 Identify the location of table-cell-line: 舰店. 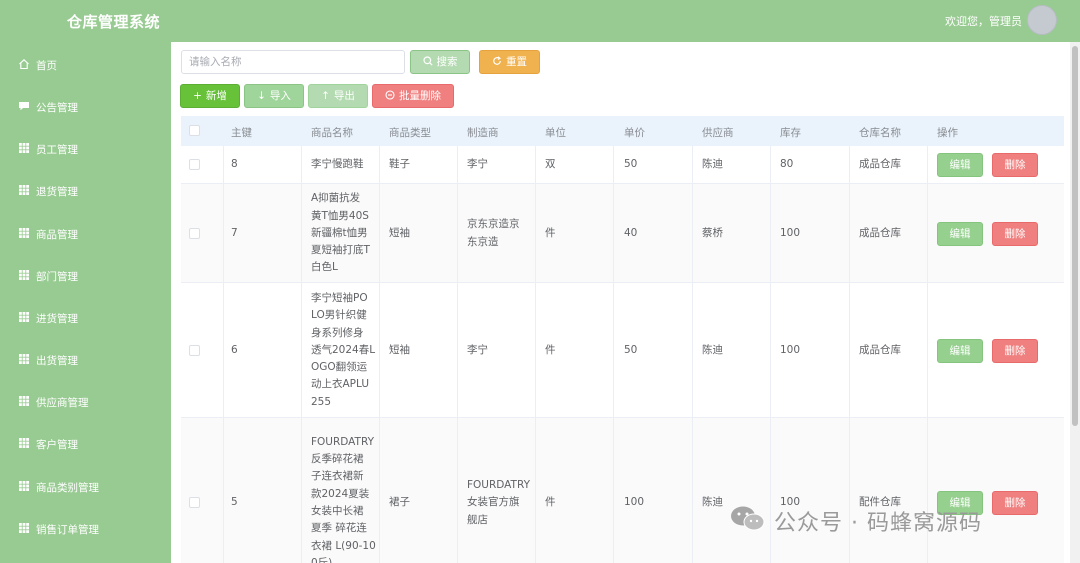
(477, 519).